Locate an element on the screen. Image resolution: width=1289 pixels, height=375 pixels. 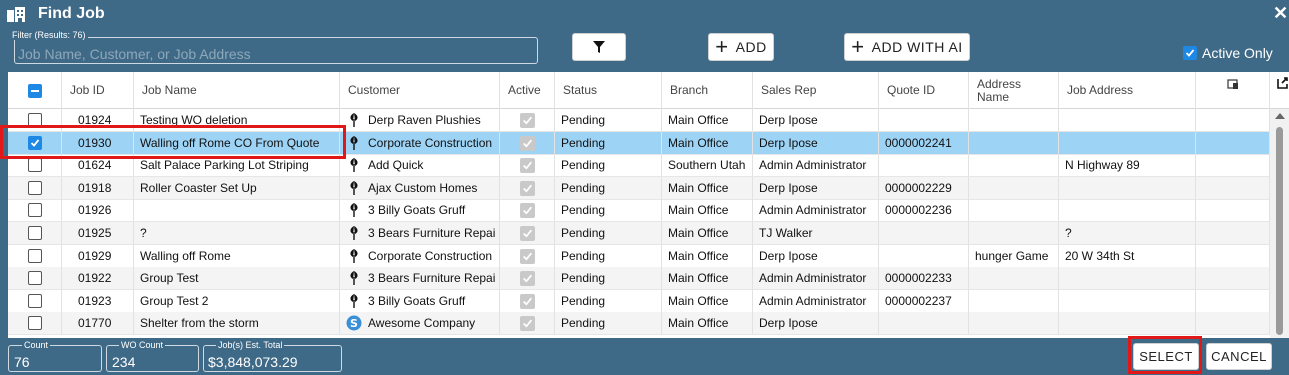
column-header-job-name: Job Name is located at coordinates (237, 90).